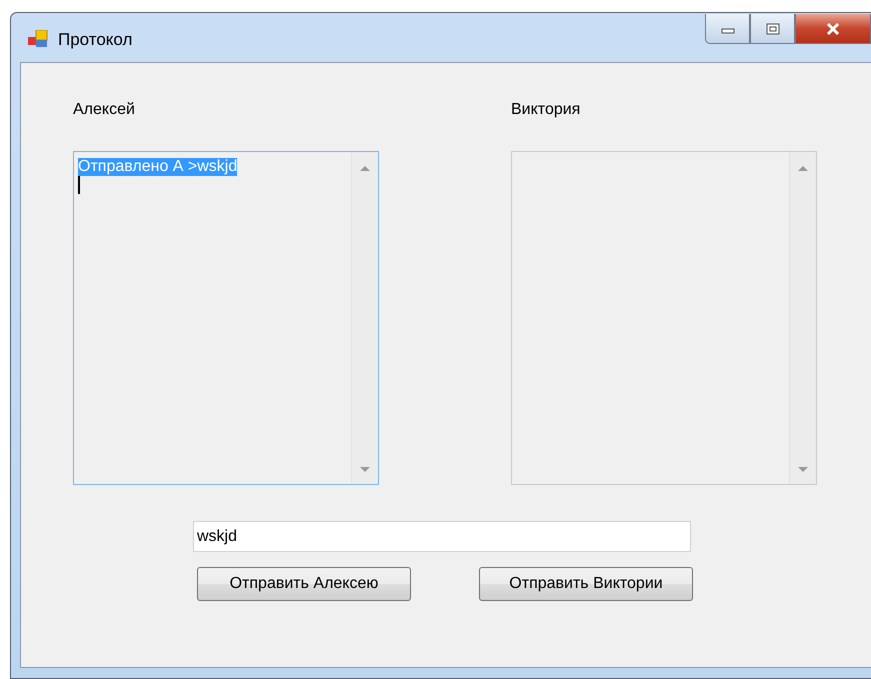  Describe the element at coordinates (727, 29) in the screenshot. I see `minimize-button` at that location.